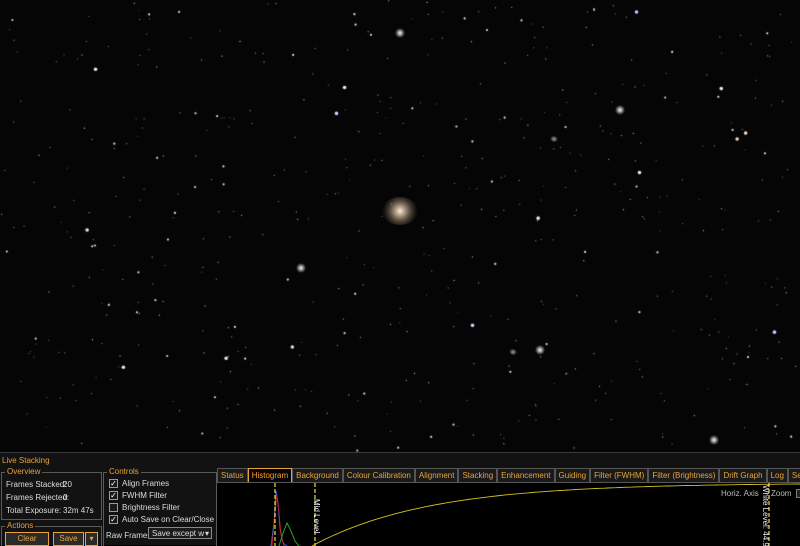  Describe the element at coordinates (144, 495) in the screenshot. I see `checkbox-label-1: FWHM Filter` at that location.